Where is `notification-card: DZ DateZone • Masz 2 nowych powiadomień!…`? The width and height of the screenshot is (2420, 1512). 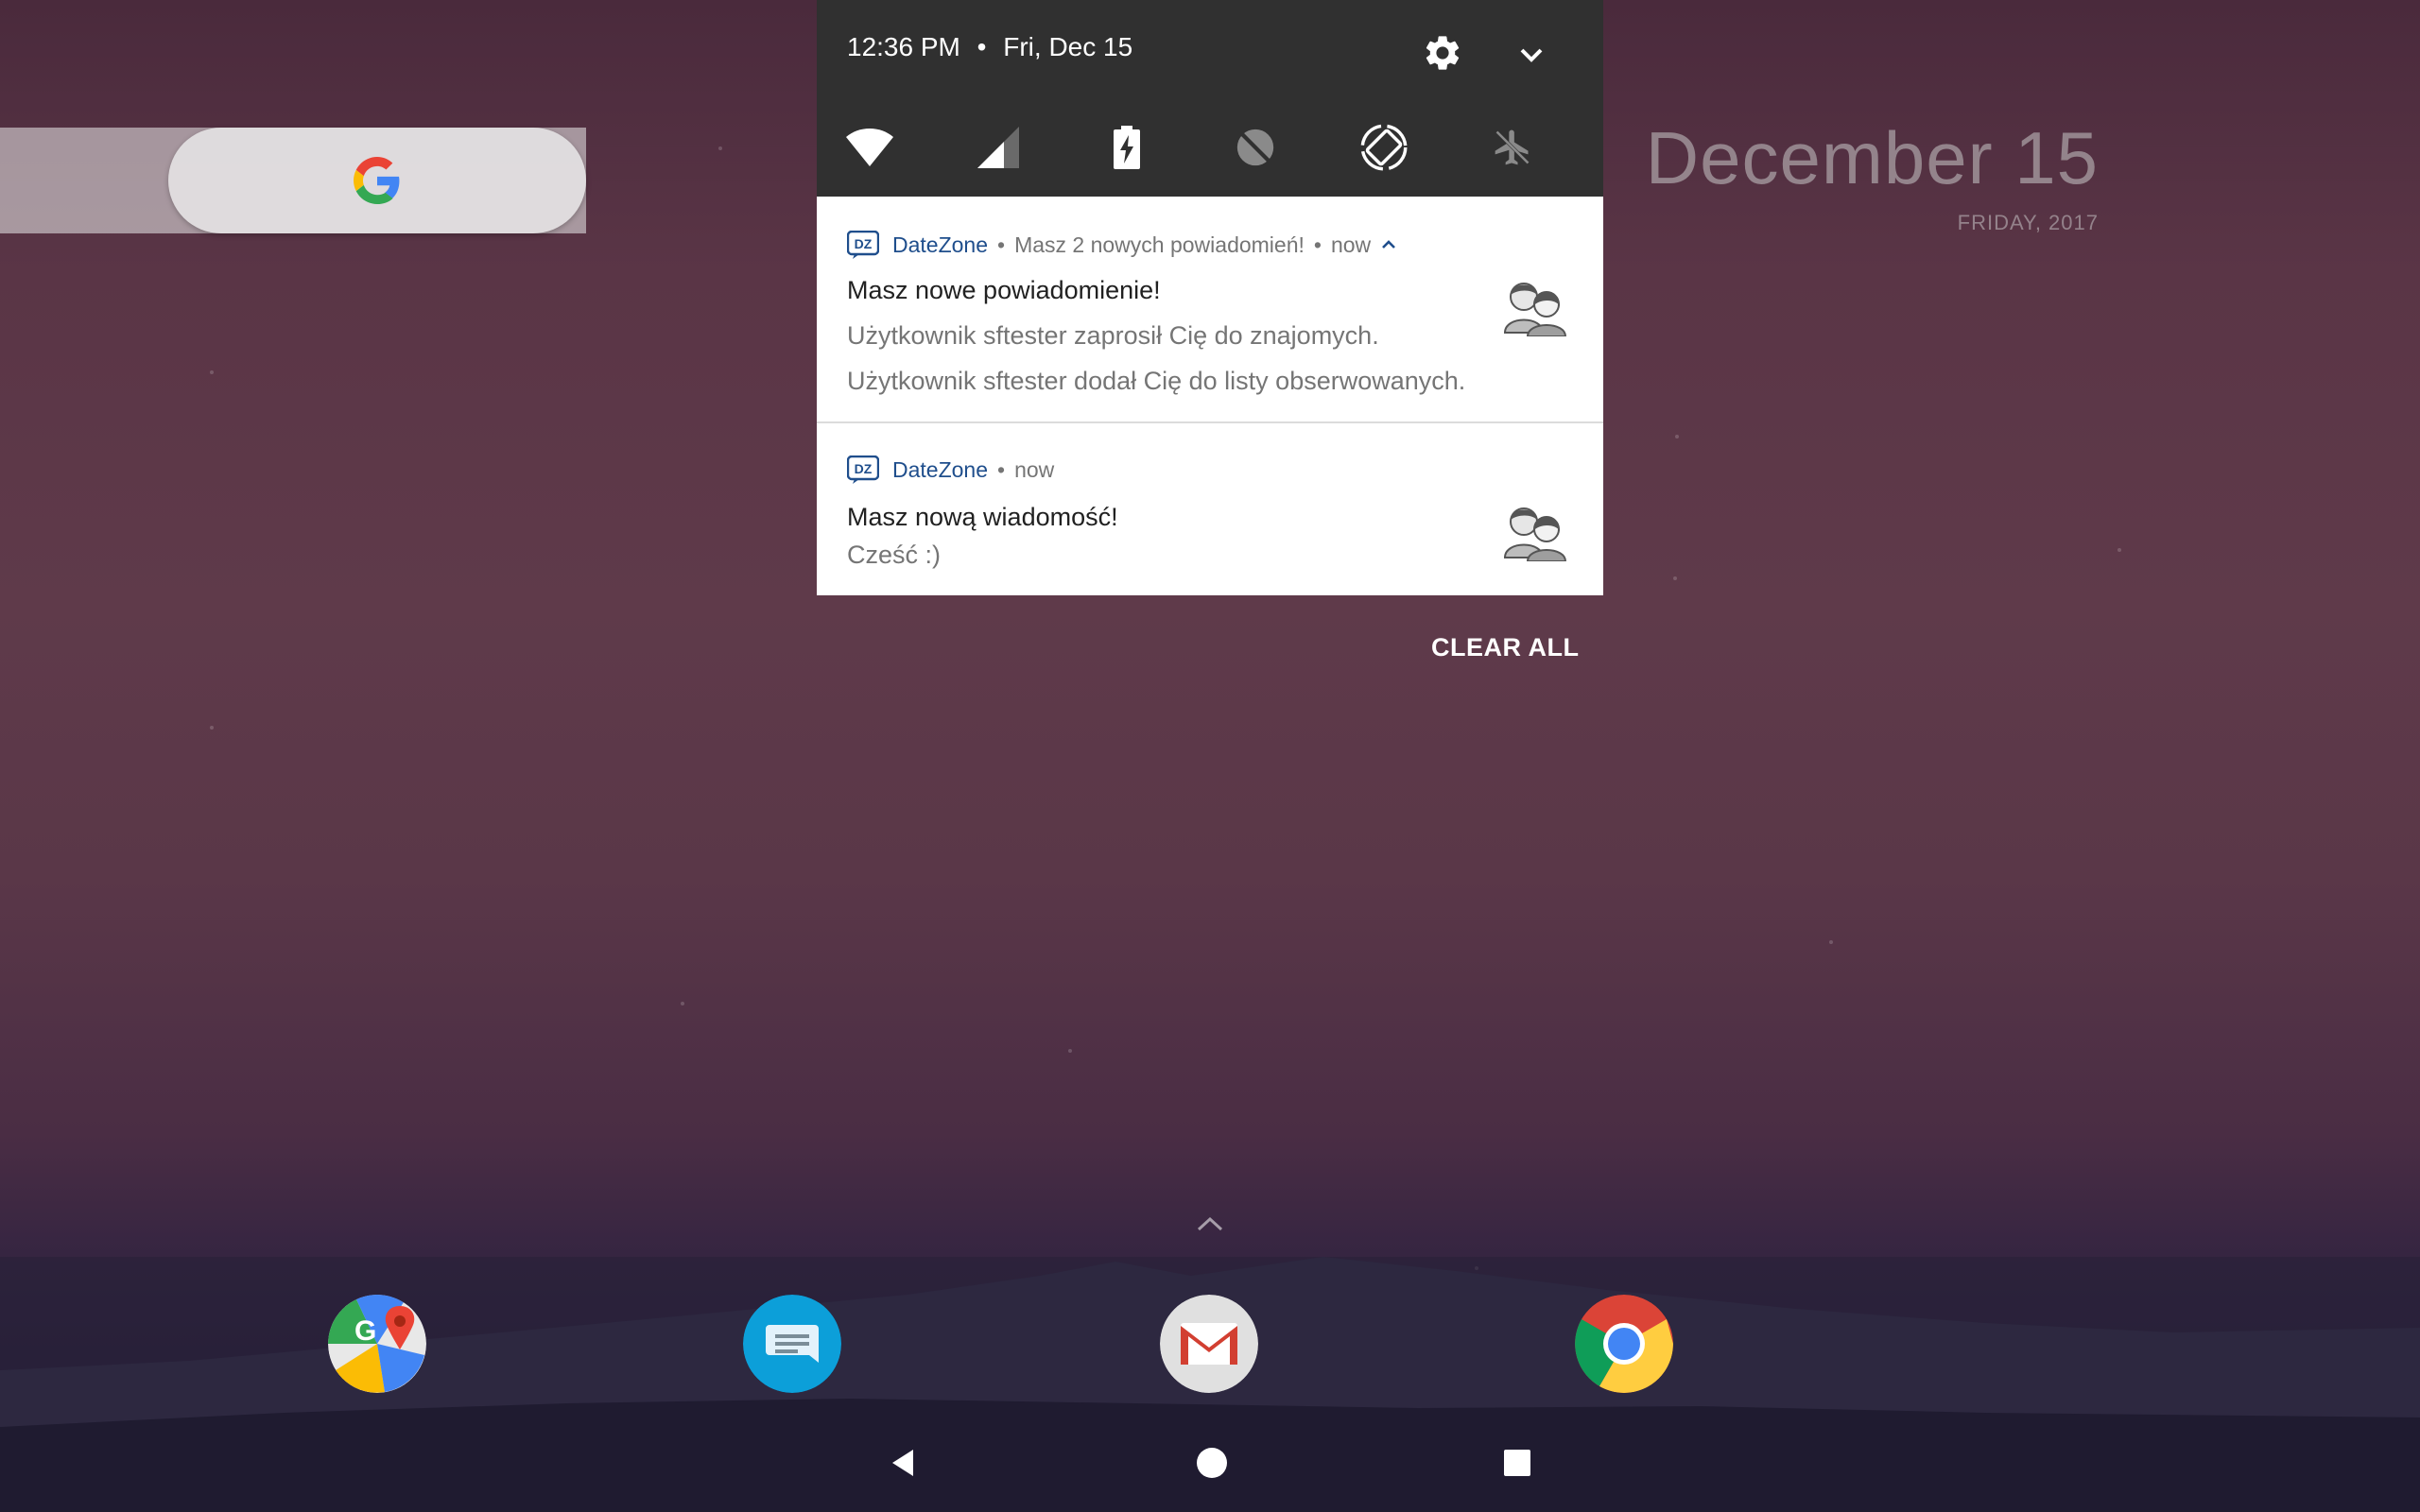 notification-card: DZ DateZone • Masz 2 nowych powiadomień!… is located at coordinates (1210, 310).